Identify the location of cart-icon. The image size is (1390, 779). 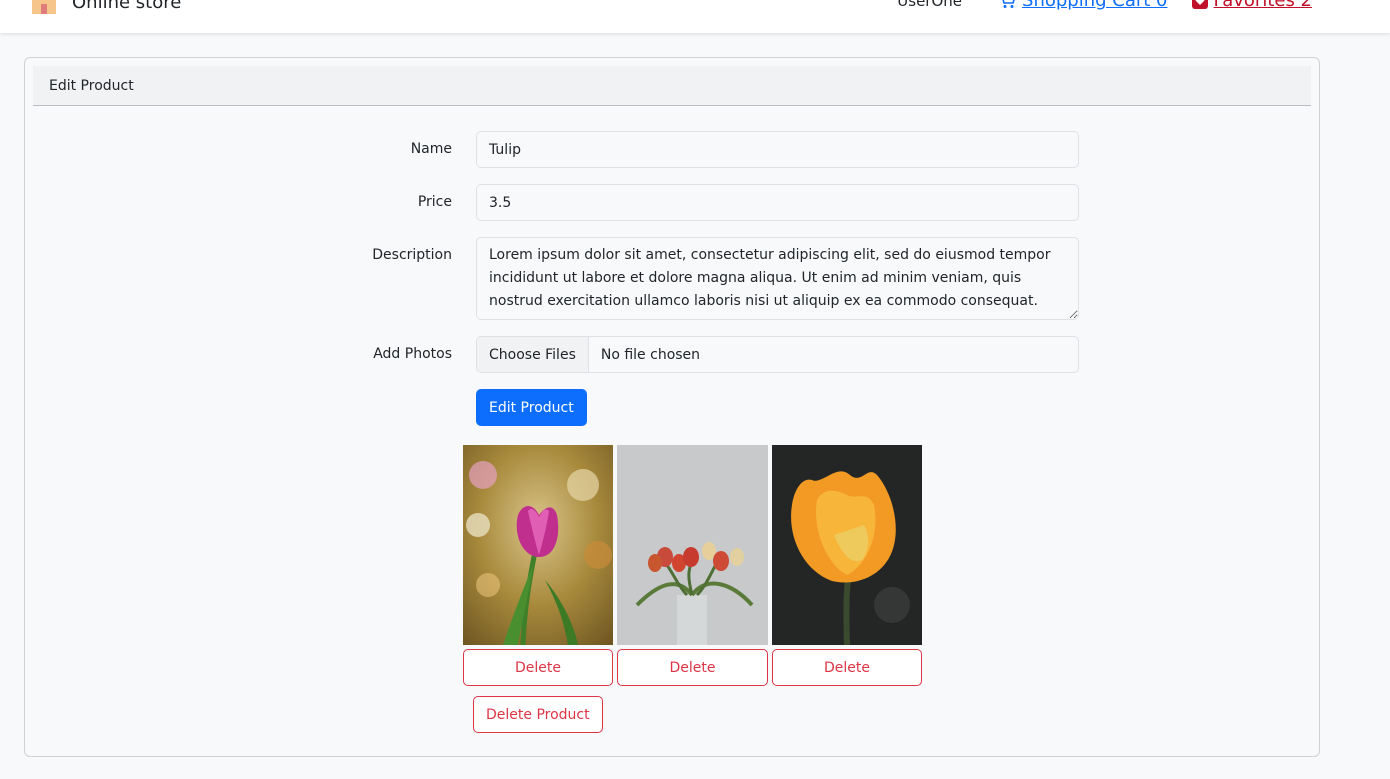
(1007, 4).